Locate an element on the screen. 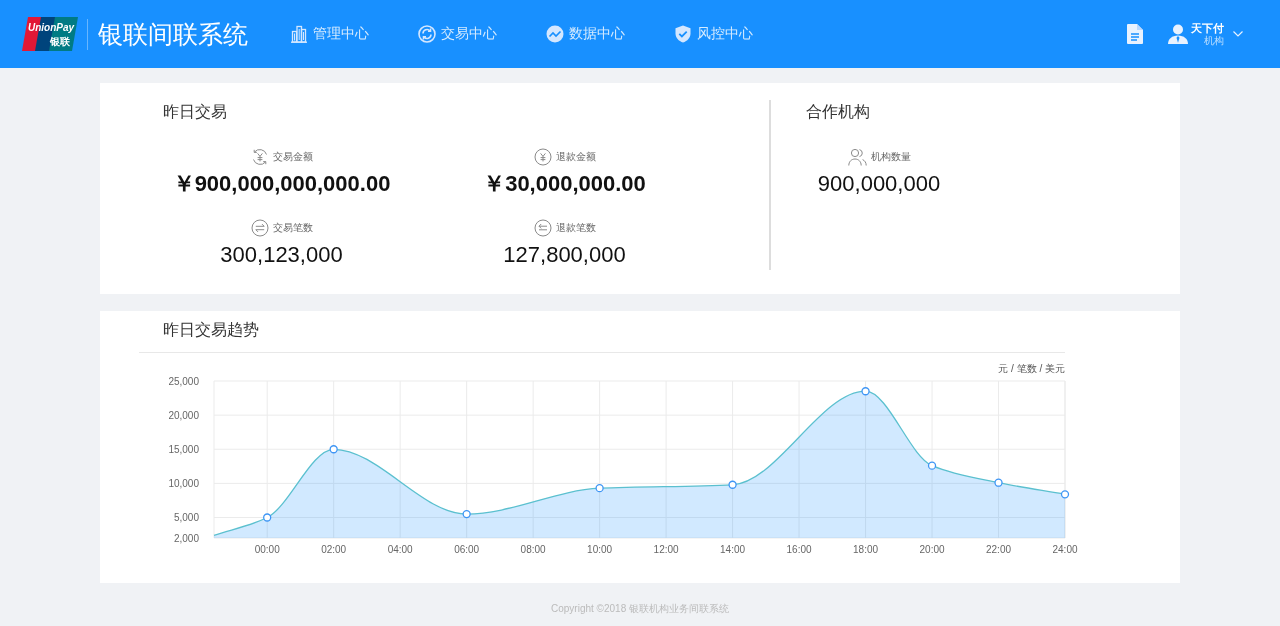 The height and width of the screenshot is (626, 1280). x-axis-label: 10:00 is located at coordinates (600, 549).